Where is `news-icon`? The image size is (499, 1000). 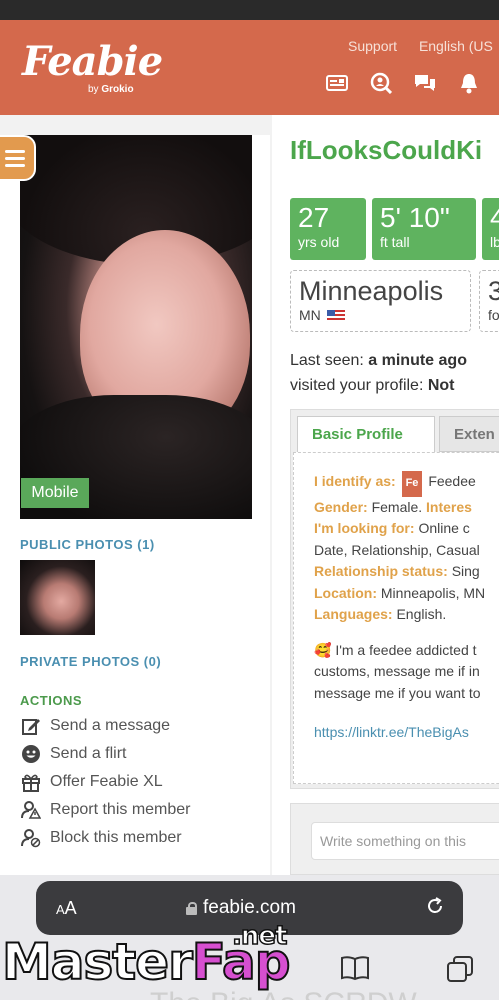
news-icon is located at coordinates (337, 83).